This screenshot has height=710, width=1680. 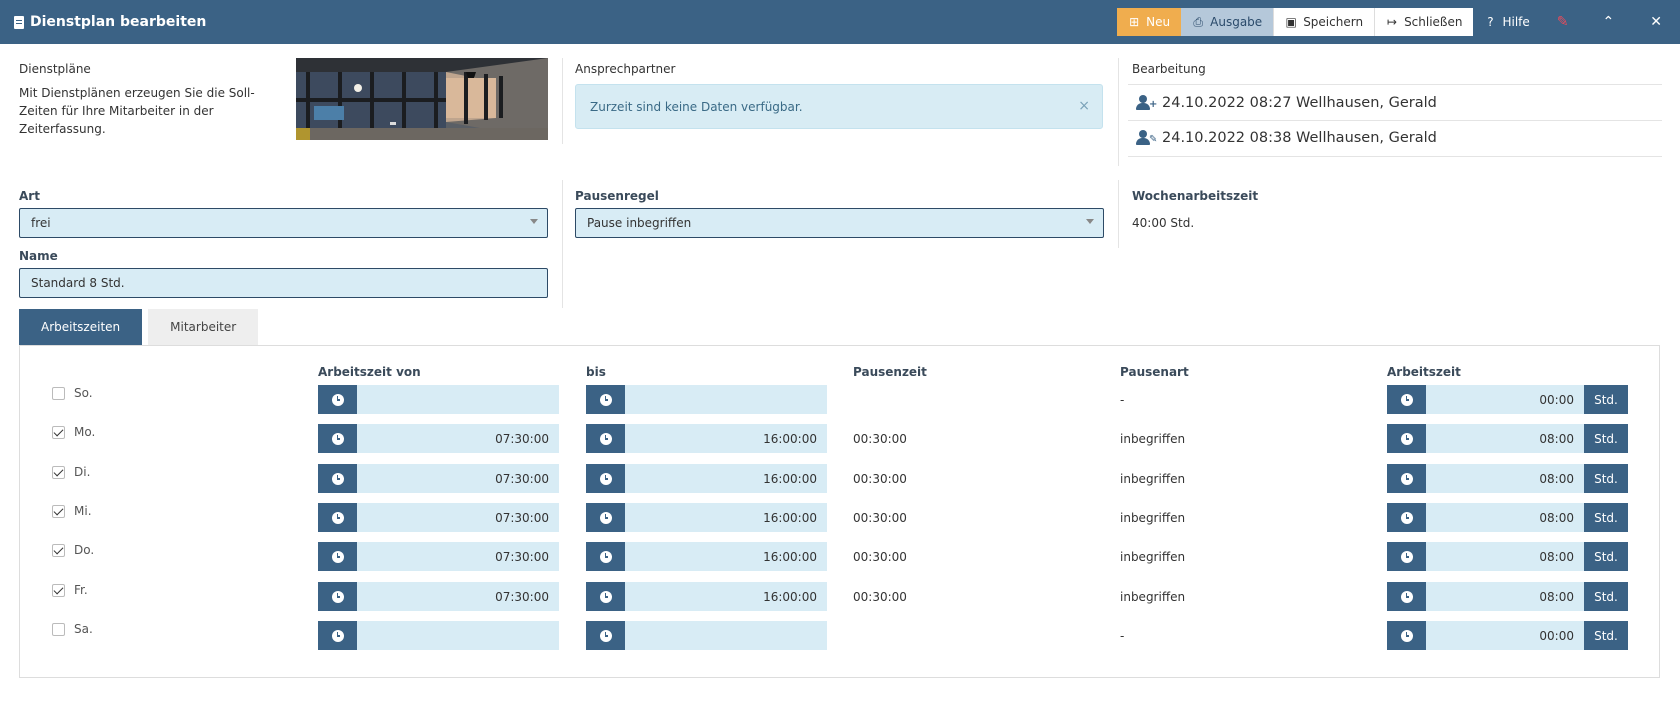 What do you see at coordinates (81, 327) in the screenshot?
I see `tab-arbeitszeiten: Arbeitszeiten` at bounding box center [81, 327].